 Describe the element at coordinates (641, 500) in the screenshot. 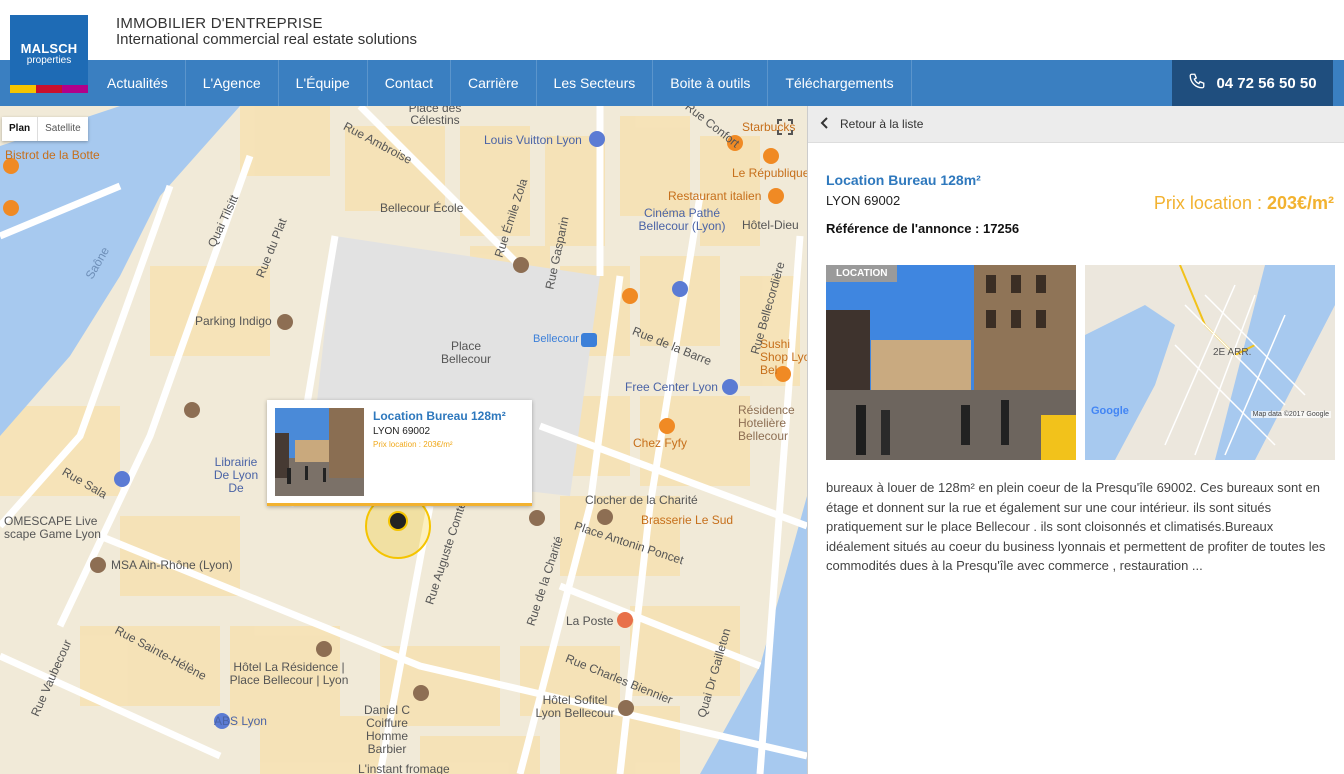

I see `map-label: Clocher de la Charité` at that location.